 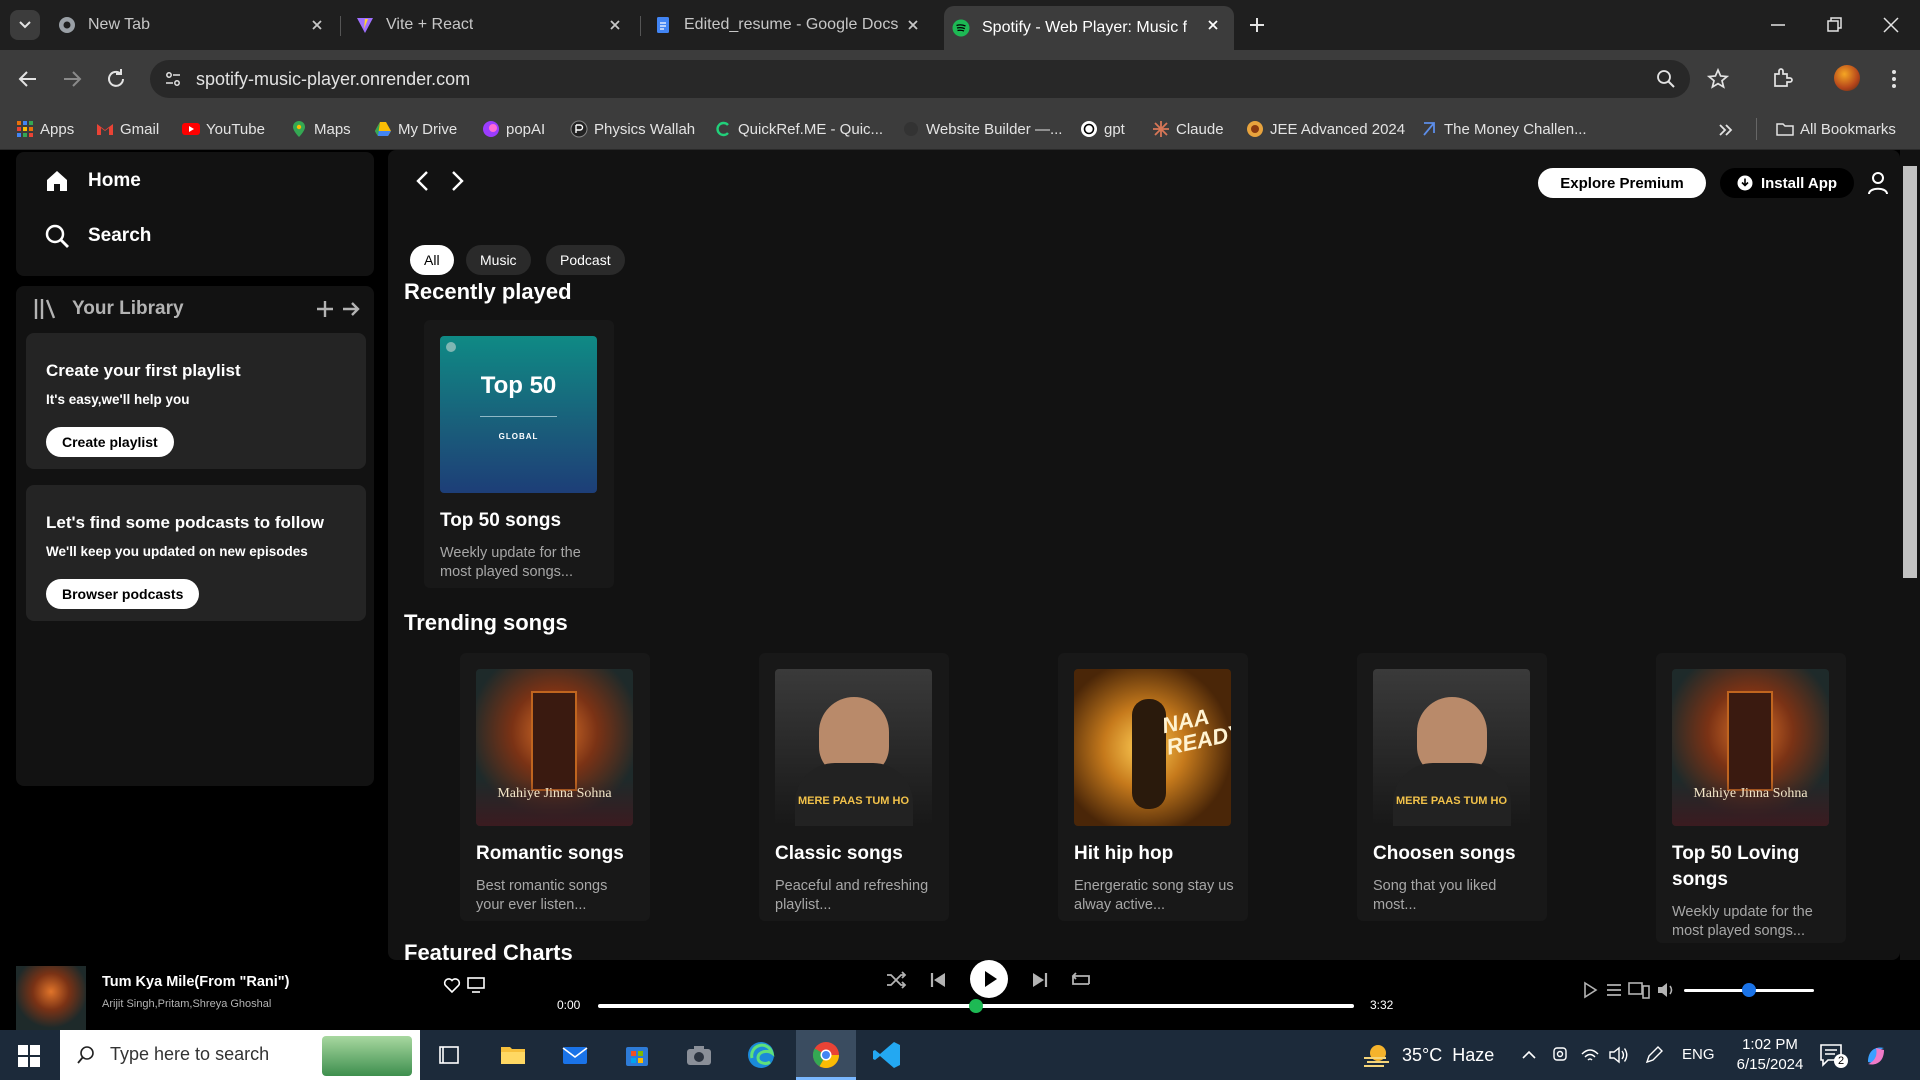 I want to click on bookmark-gmail: Gmail, so click(x=127, y=129).